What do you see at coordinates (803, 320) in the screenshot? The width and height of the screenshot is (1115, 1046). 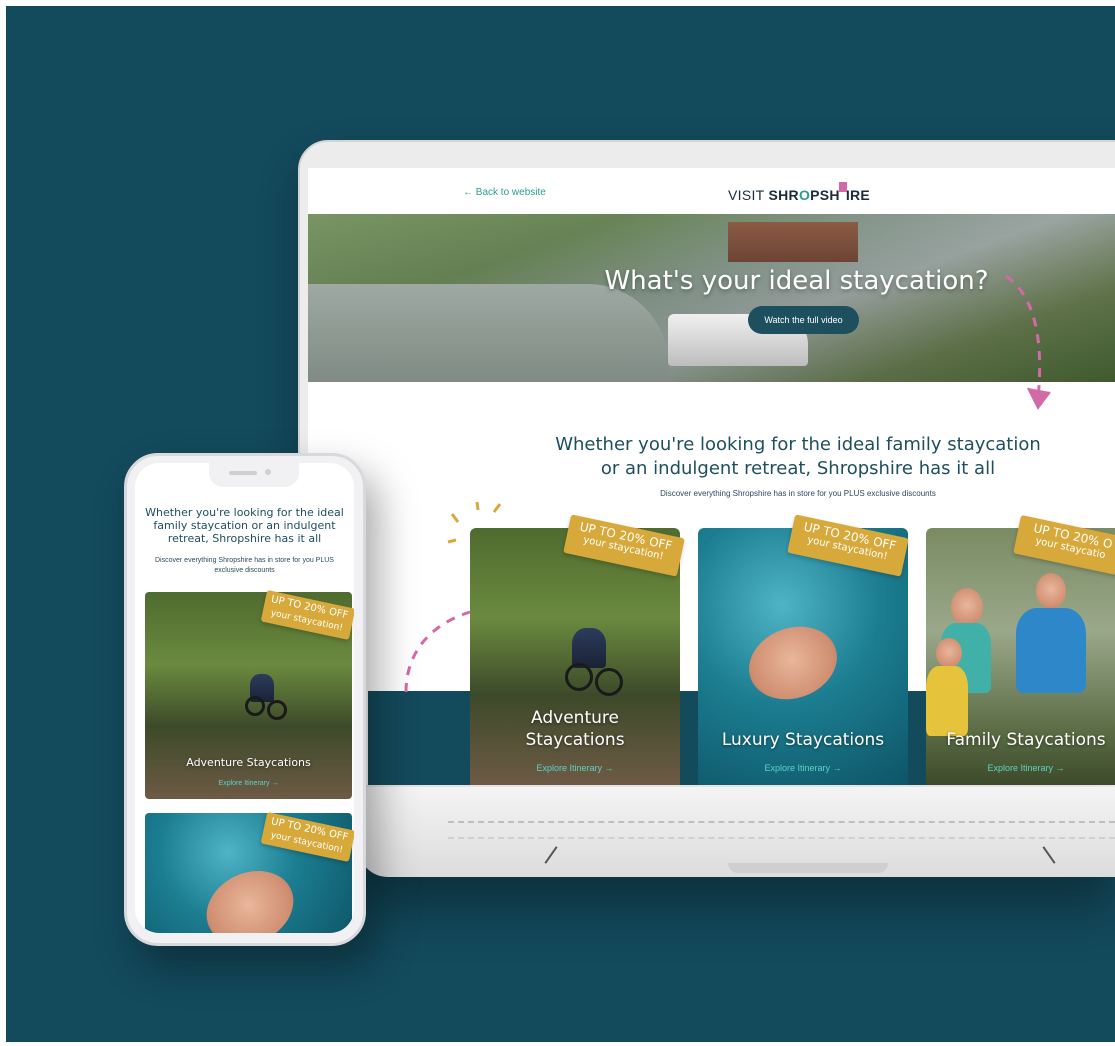 I see `watch-video-button: Watch the full video` at bounding box center [803, 320].